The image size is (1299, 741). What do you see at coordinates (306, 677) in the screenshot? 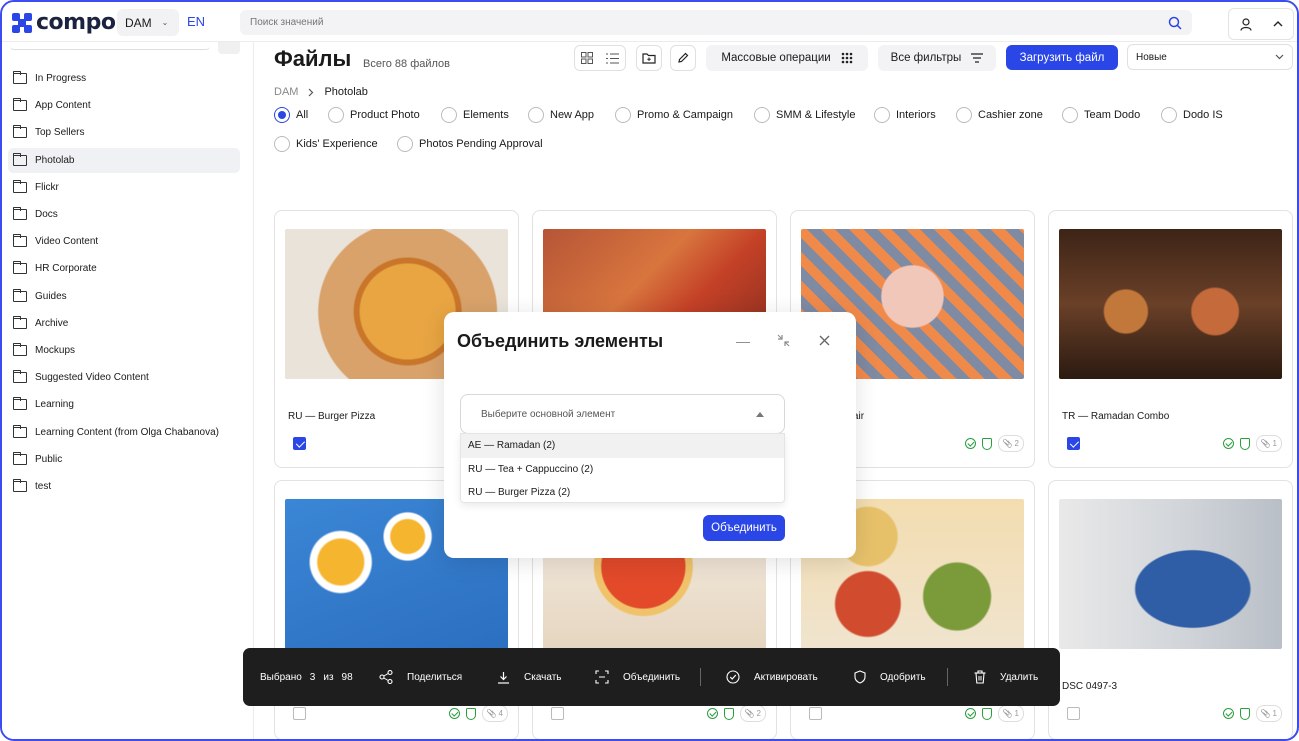
I see `selection-counter: Выбрано 3 из 98` at bounding box center [306, 677].